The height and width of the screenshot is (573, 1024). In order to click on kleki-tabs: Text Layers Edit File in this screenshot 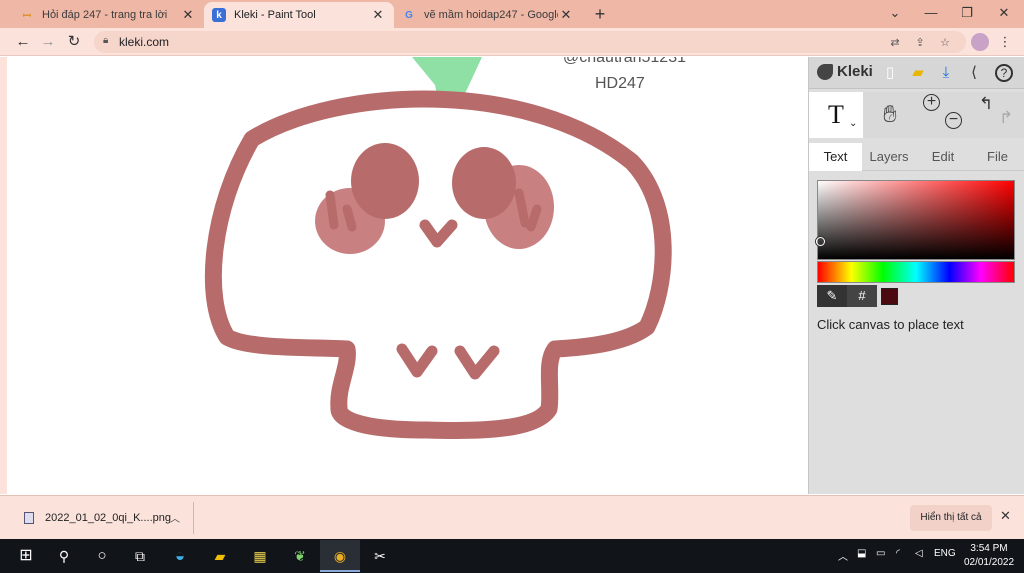, I will do `click(916, 157)`.